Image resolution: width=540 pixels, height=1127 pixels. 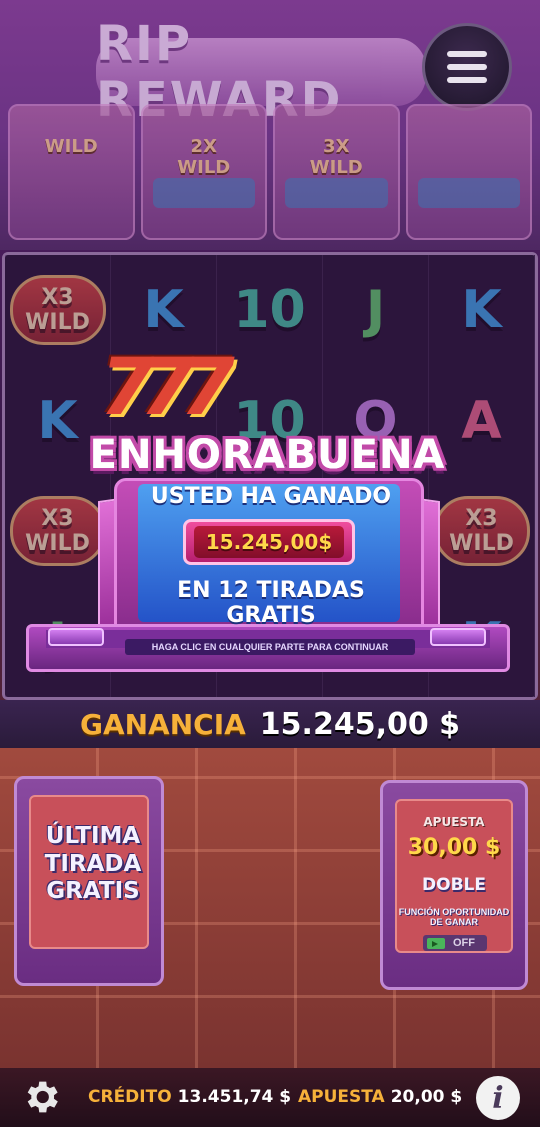 I want to click on feature-label: FUNCIÓN OPORTUNIDAD DE GANAR, so click(x=454, y=917).